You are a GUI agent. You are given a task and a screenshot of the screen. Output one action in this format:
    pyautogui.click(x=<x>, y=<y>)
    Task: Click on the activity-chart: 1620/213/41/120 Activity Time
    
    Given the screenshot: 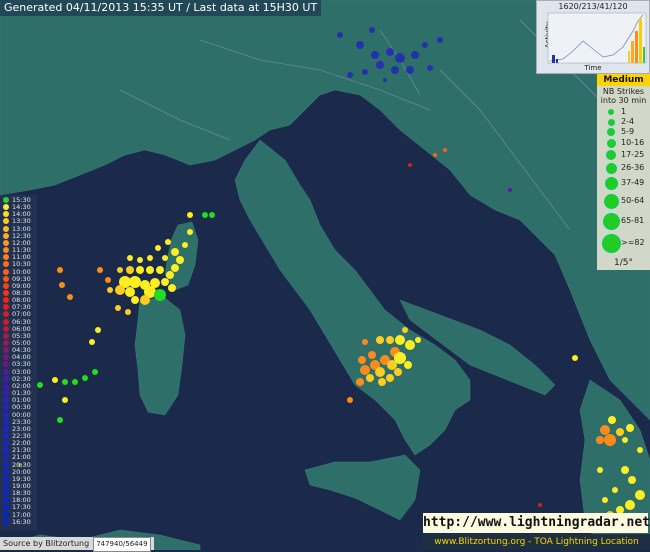 What is the action you would take?
    pyautogui.click(x=593, y=37)
    